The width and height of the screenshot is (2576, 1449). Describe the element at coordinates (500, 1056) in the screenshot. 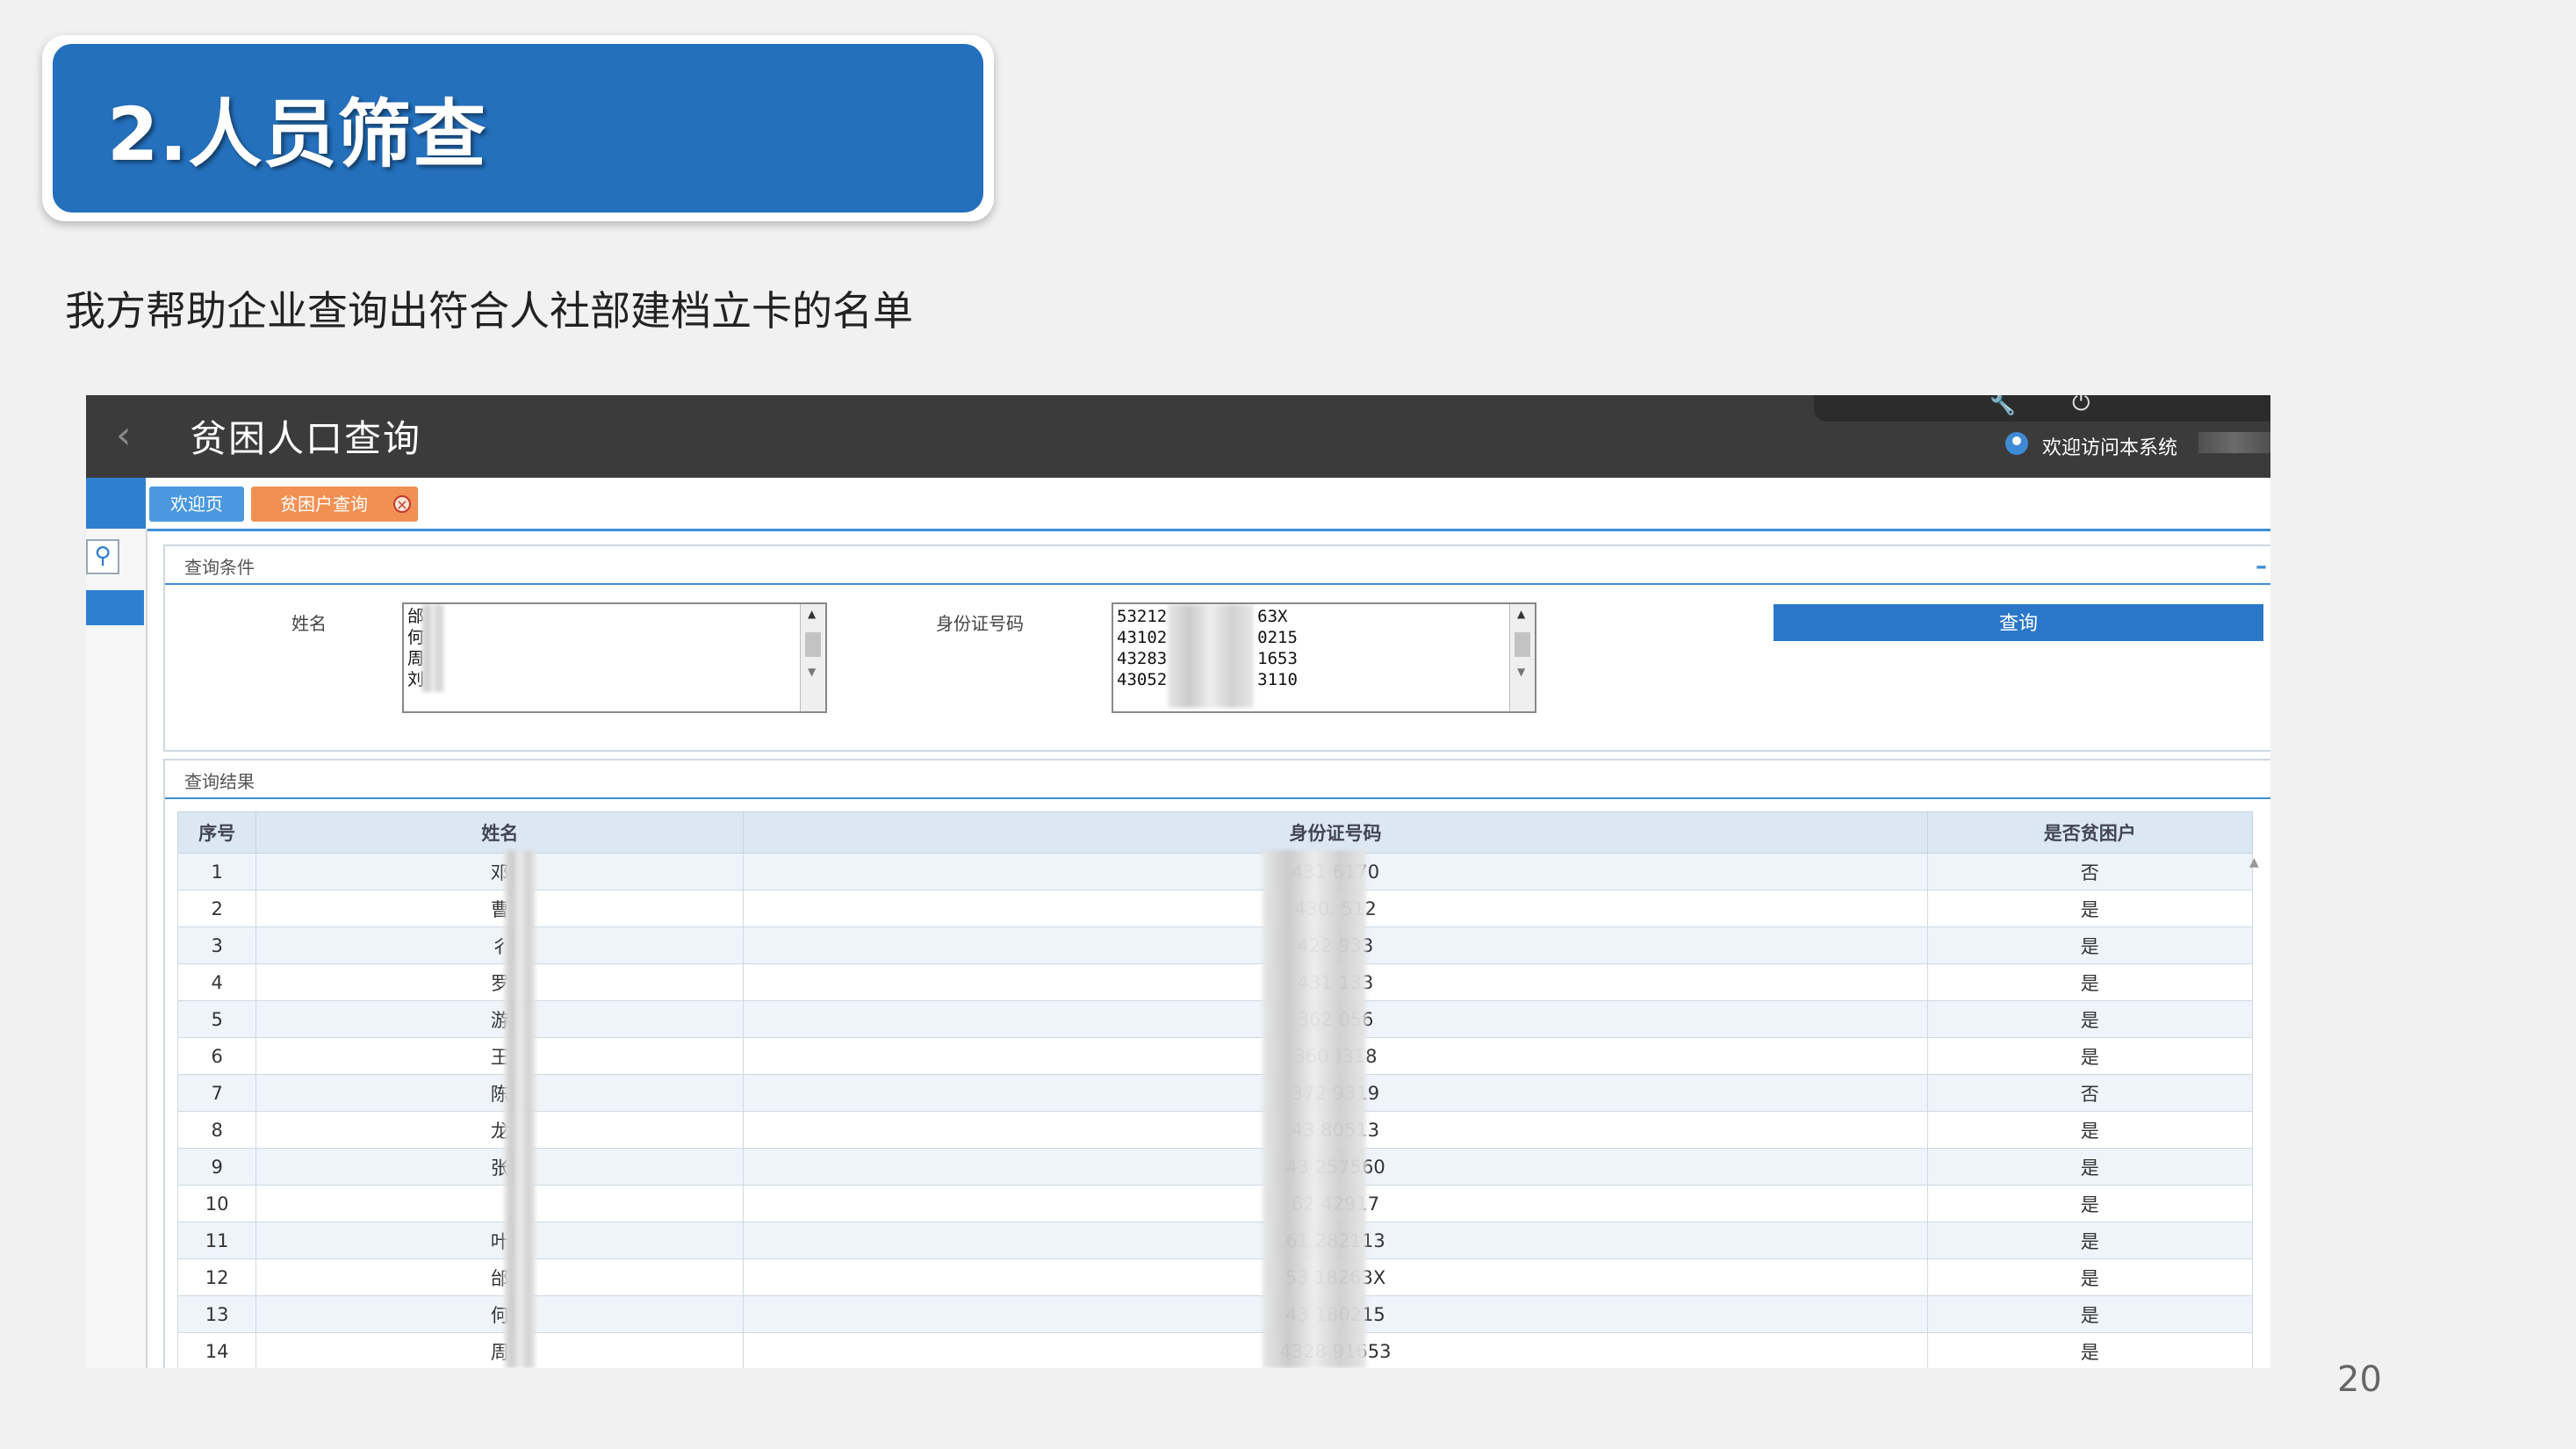

I see `row-name: 王` at that location.